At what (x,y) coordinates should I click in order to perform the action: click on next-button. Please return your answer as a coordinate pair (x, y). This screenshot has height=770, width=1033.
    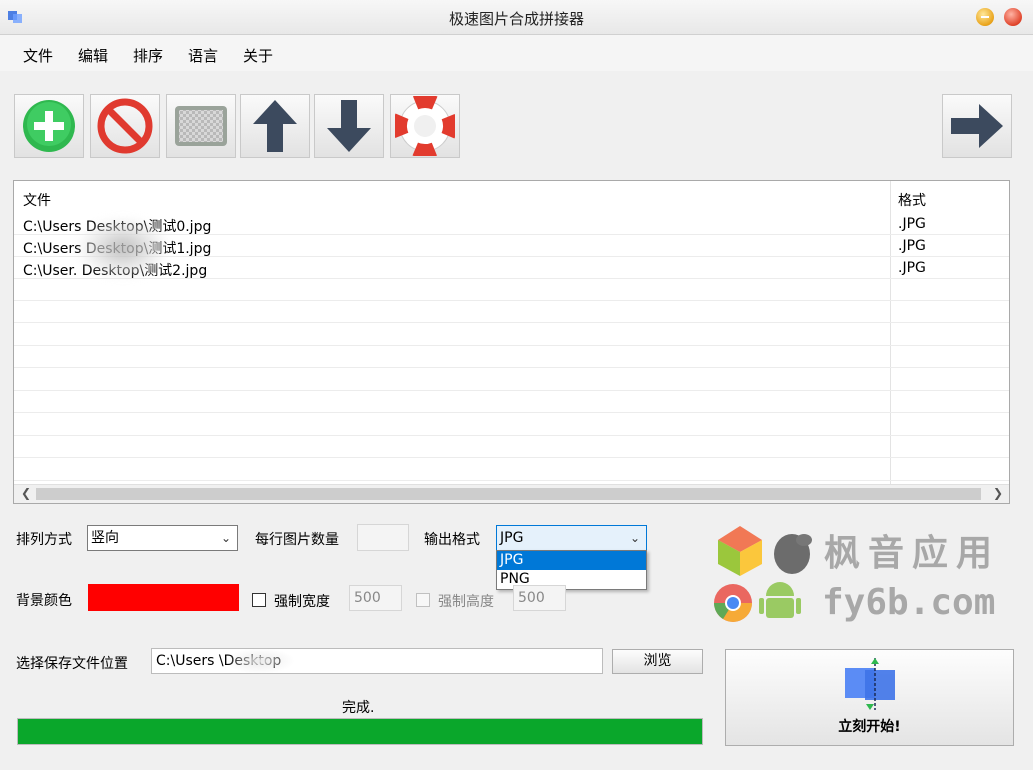
    Looking at the image, I should click on (977, 126).